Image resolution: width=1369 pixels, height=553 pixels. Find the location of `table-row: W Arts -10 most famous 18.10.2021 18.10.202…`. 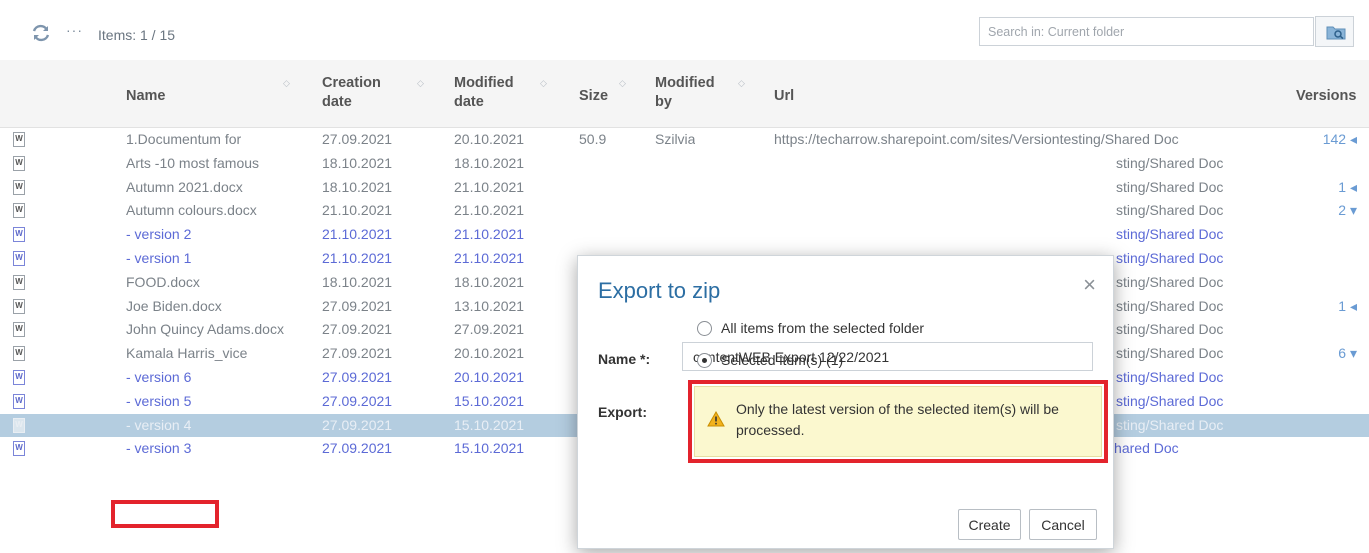

table-row: W Arts -10 most famous 18.10.2021 18.10.202… is located at coordinates (684, 163).